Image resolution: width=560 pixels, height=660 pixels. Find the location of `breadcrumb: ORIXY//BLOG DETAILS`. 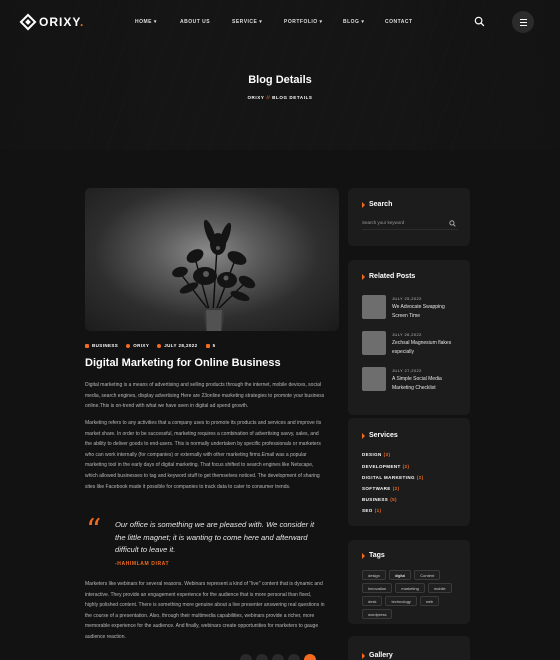

breadcrumb: ORIXY//BLOG DETAILS is located at coordinates (280, 97).